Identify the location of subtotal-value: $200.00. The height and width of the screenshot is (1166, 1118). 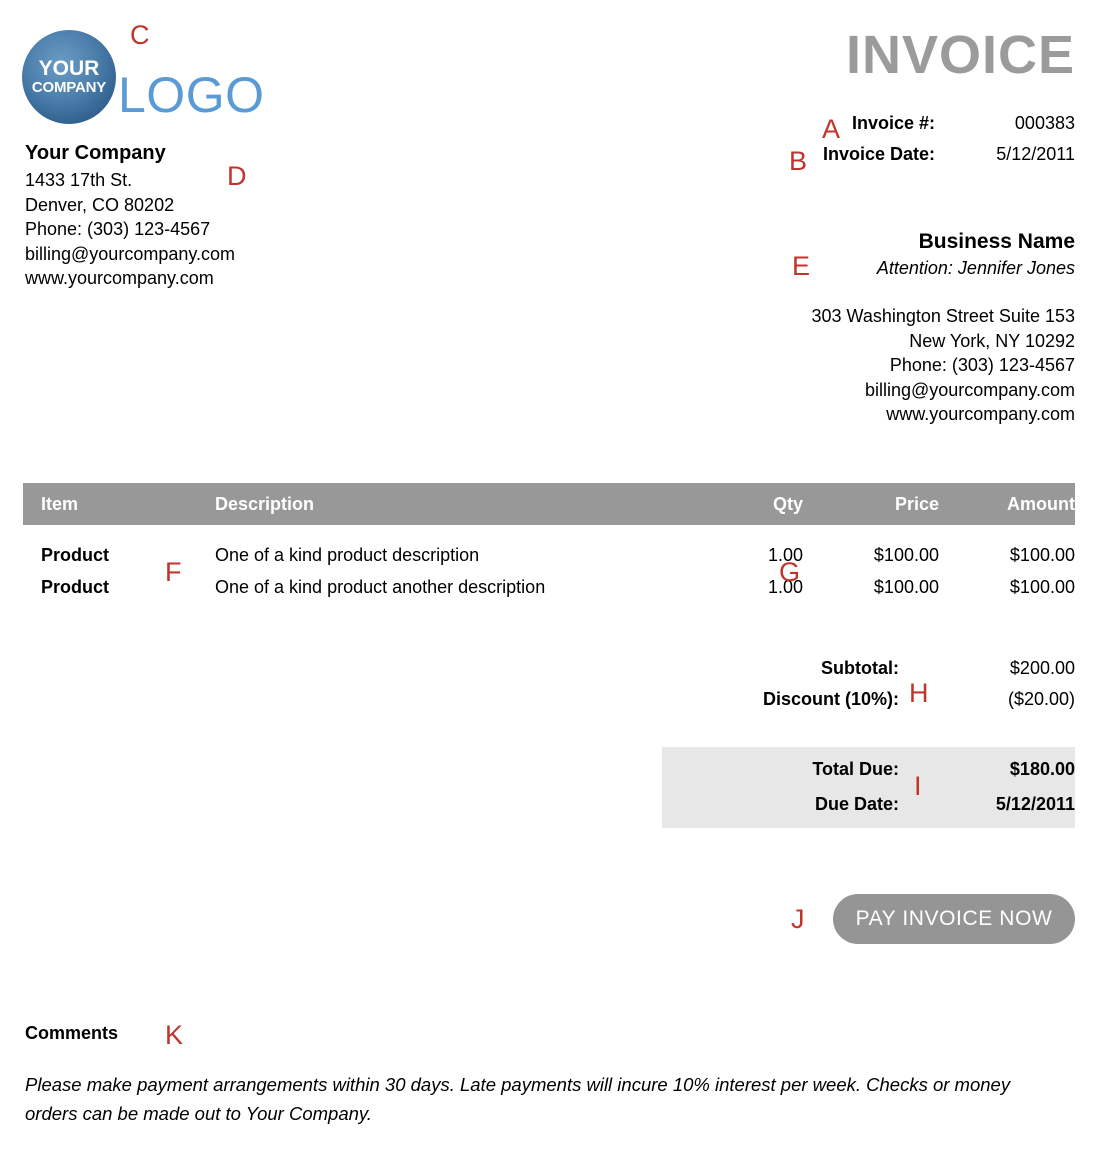
(1042, 668).